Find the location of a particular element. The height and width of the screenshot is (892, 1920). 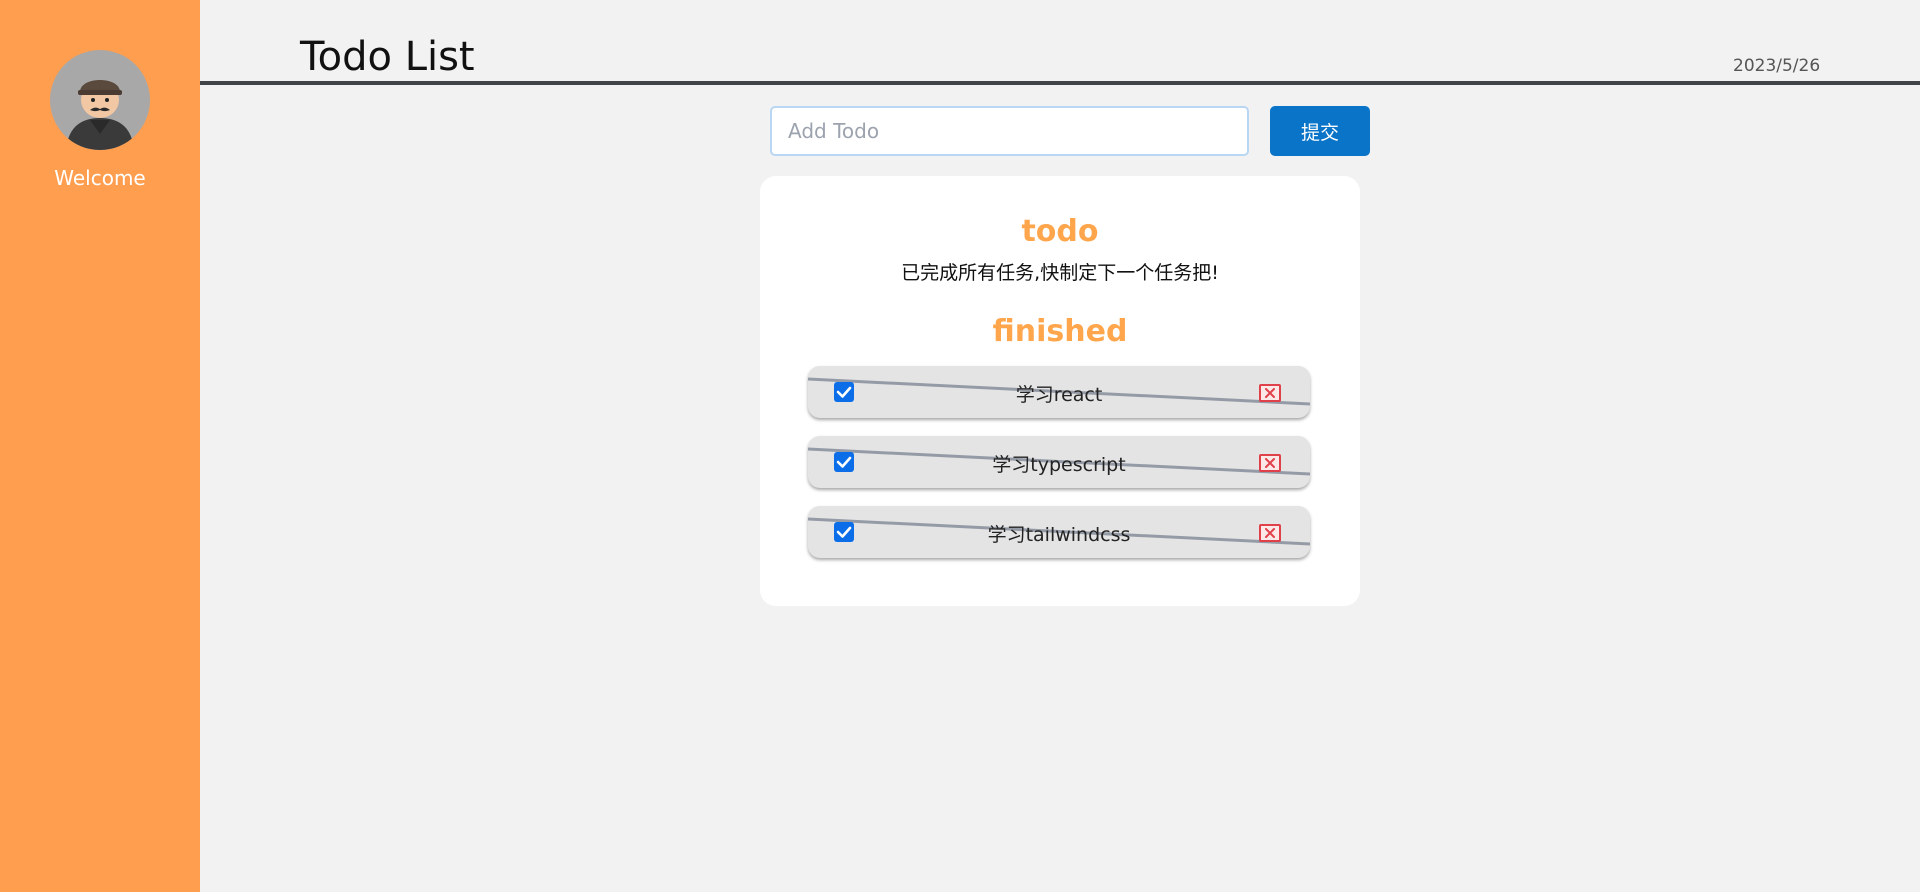

item-label: 学习react is located at coordinates (1059, 395).